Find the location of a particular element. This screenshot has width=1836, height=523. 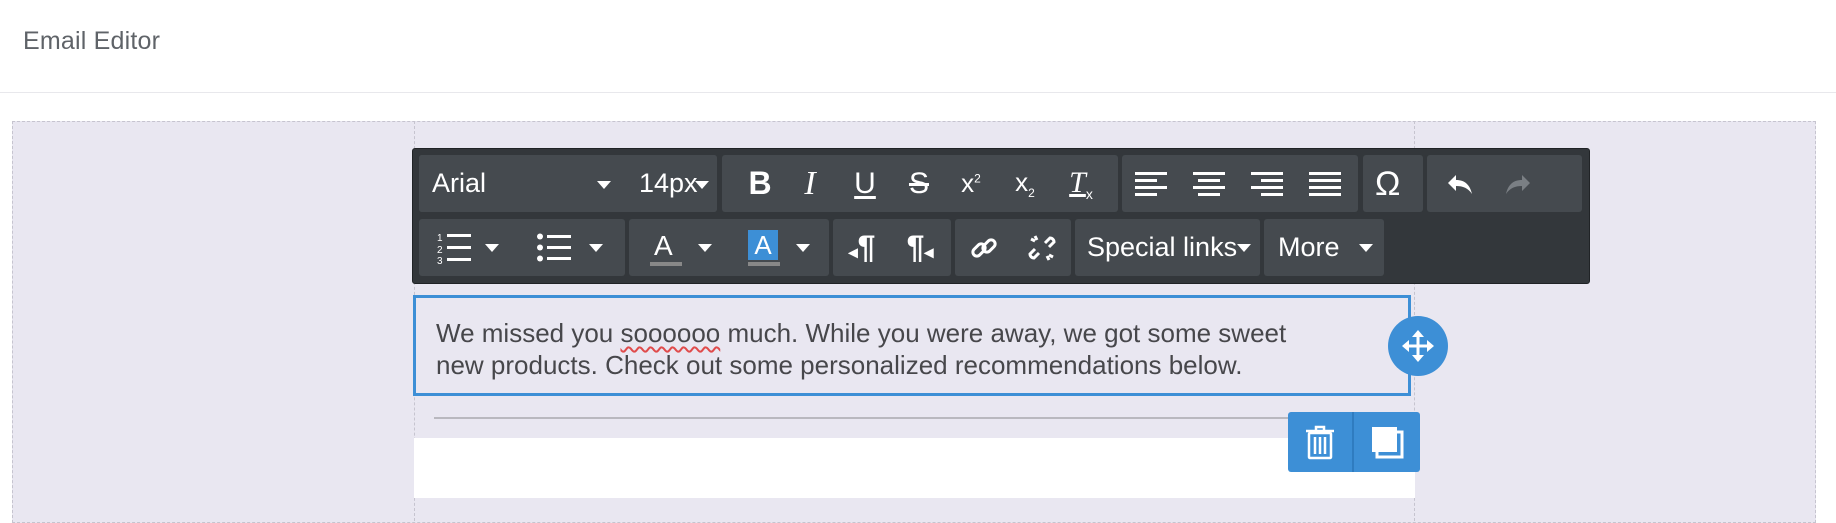

more-dropdown: More is located at coordinates (1324, 247).